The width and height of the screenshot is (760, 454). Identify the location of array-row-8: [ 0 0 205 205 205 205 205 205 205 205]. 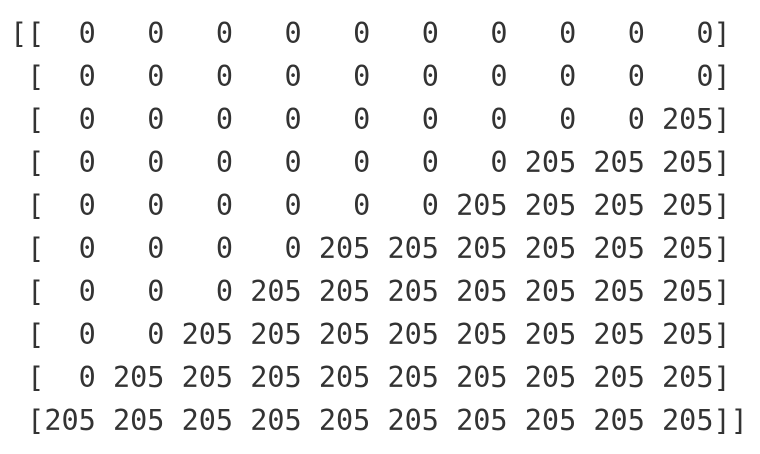
(370, 334).